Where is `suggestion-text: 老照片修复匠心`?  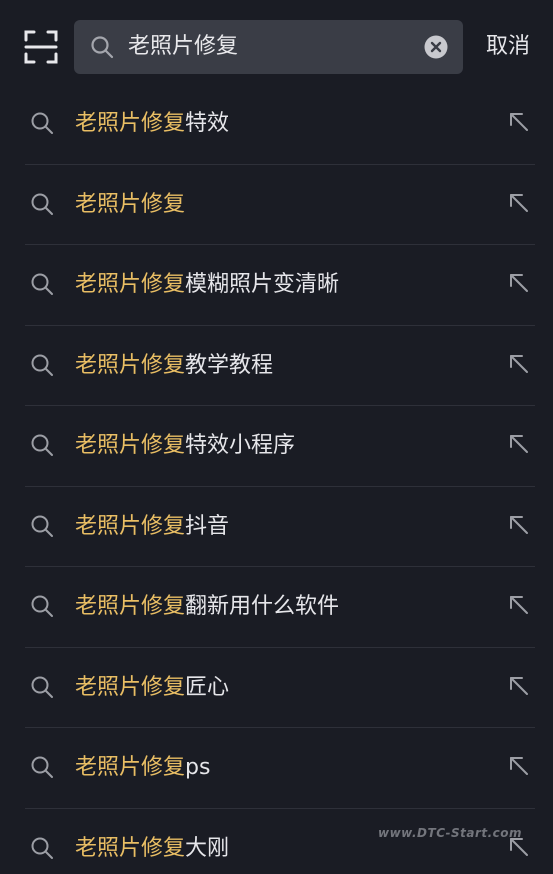
suggestion-text: 老照片修复匠心 is located at coordinates (152, 688).